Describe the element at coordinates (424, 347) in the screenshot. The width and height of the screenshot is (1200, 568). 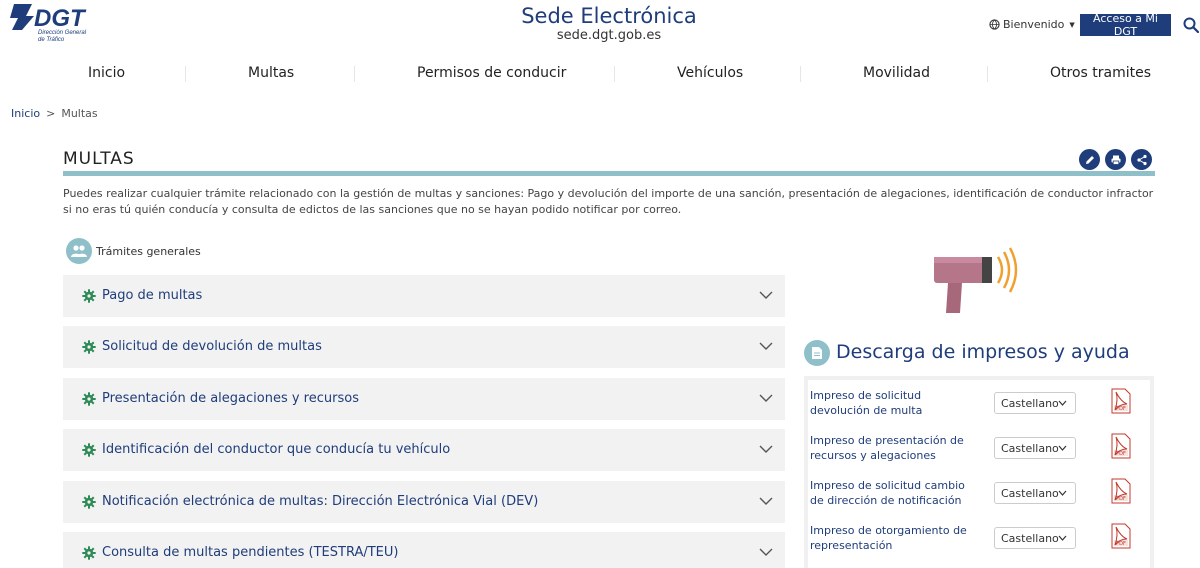
I see `accordion-item: Solicitud de devolución de multas` at that location.